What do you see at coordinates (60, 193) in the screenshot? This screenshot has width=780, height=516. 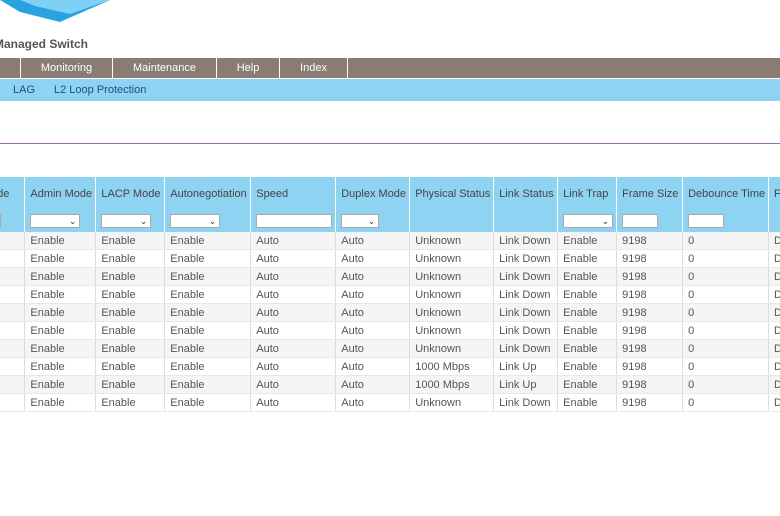 I see `col-header: Admin Mode` at bounding box center [60, 193].